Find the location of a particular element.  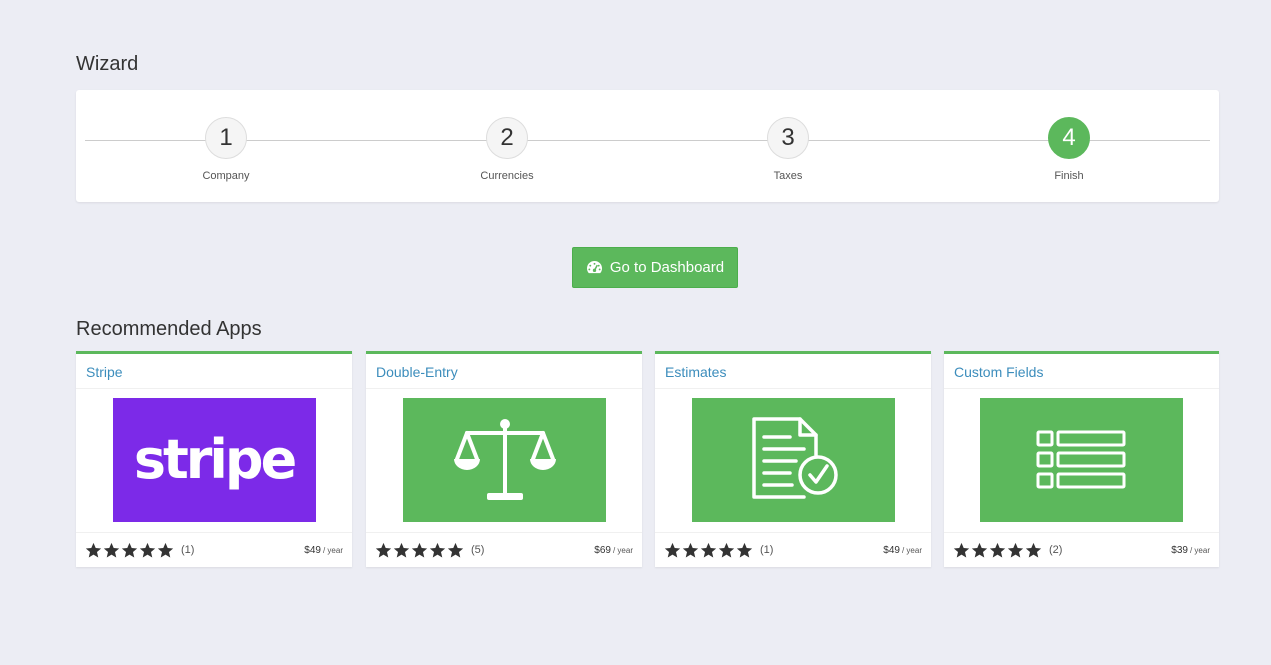

app-title-link: Stripe is located at coordinates (104, 372).